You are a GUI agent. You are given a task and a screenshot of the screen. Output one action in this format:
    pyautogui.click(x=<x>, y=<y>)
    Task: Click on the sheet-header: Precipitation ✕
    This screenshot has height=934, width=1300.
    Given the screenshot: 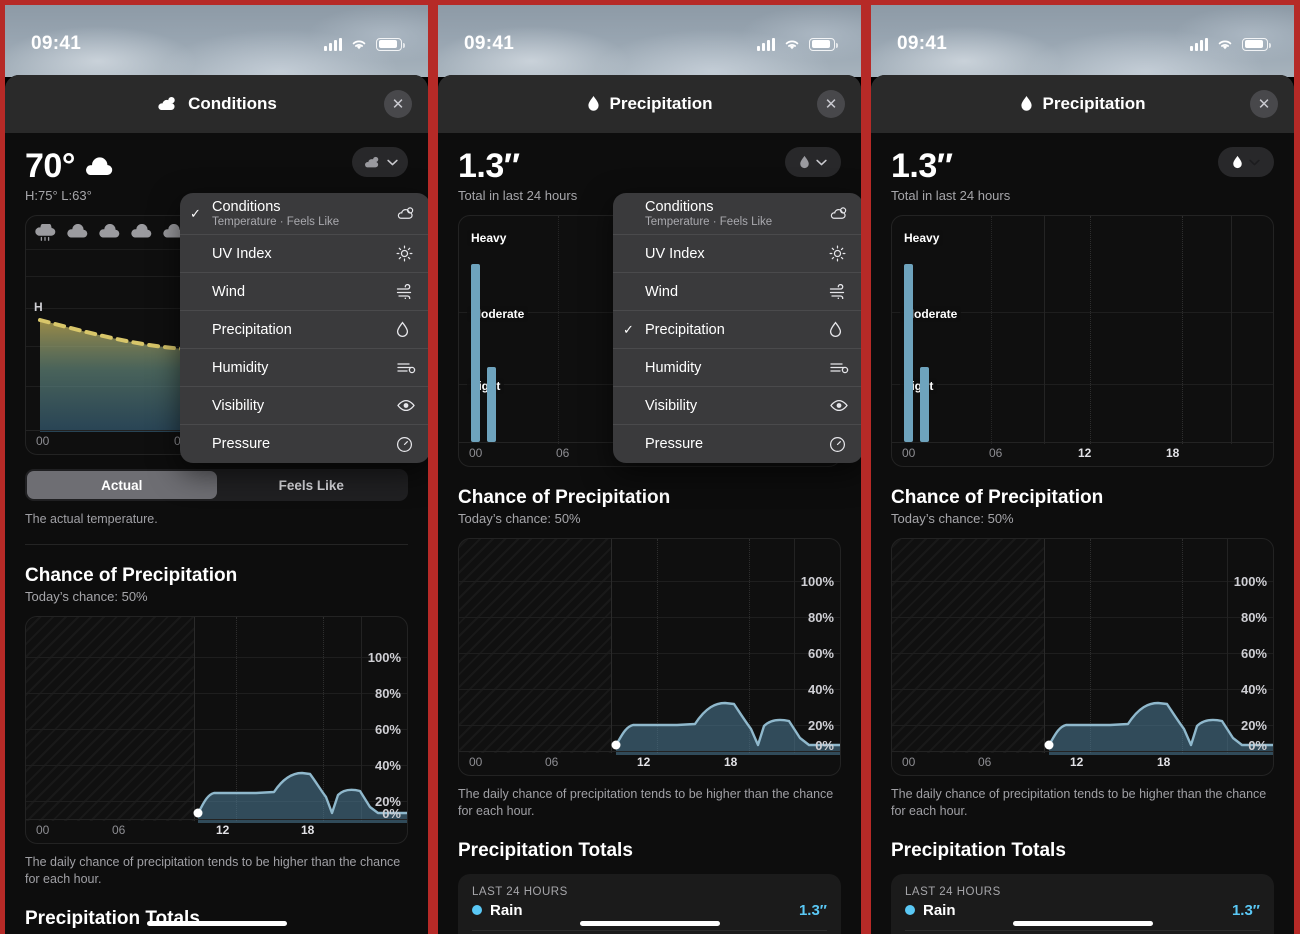 What is the action you would take?
    pyautogui.click(x=649, y=104)
    